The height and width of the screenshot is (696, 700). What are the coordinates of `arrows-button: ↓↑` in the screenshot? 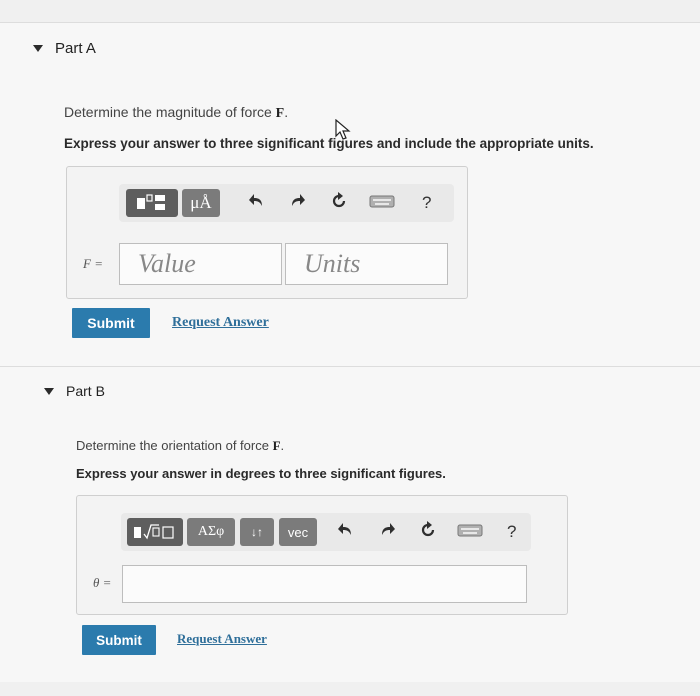 It's located at (257, 532).